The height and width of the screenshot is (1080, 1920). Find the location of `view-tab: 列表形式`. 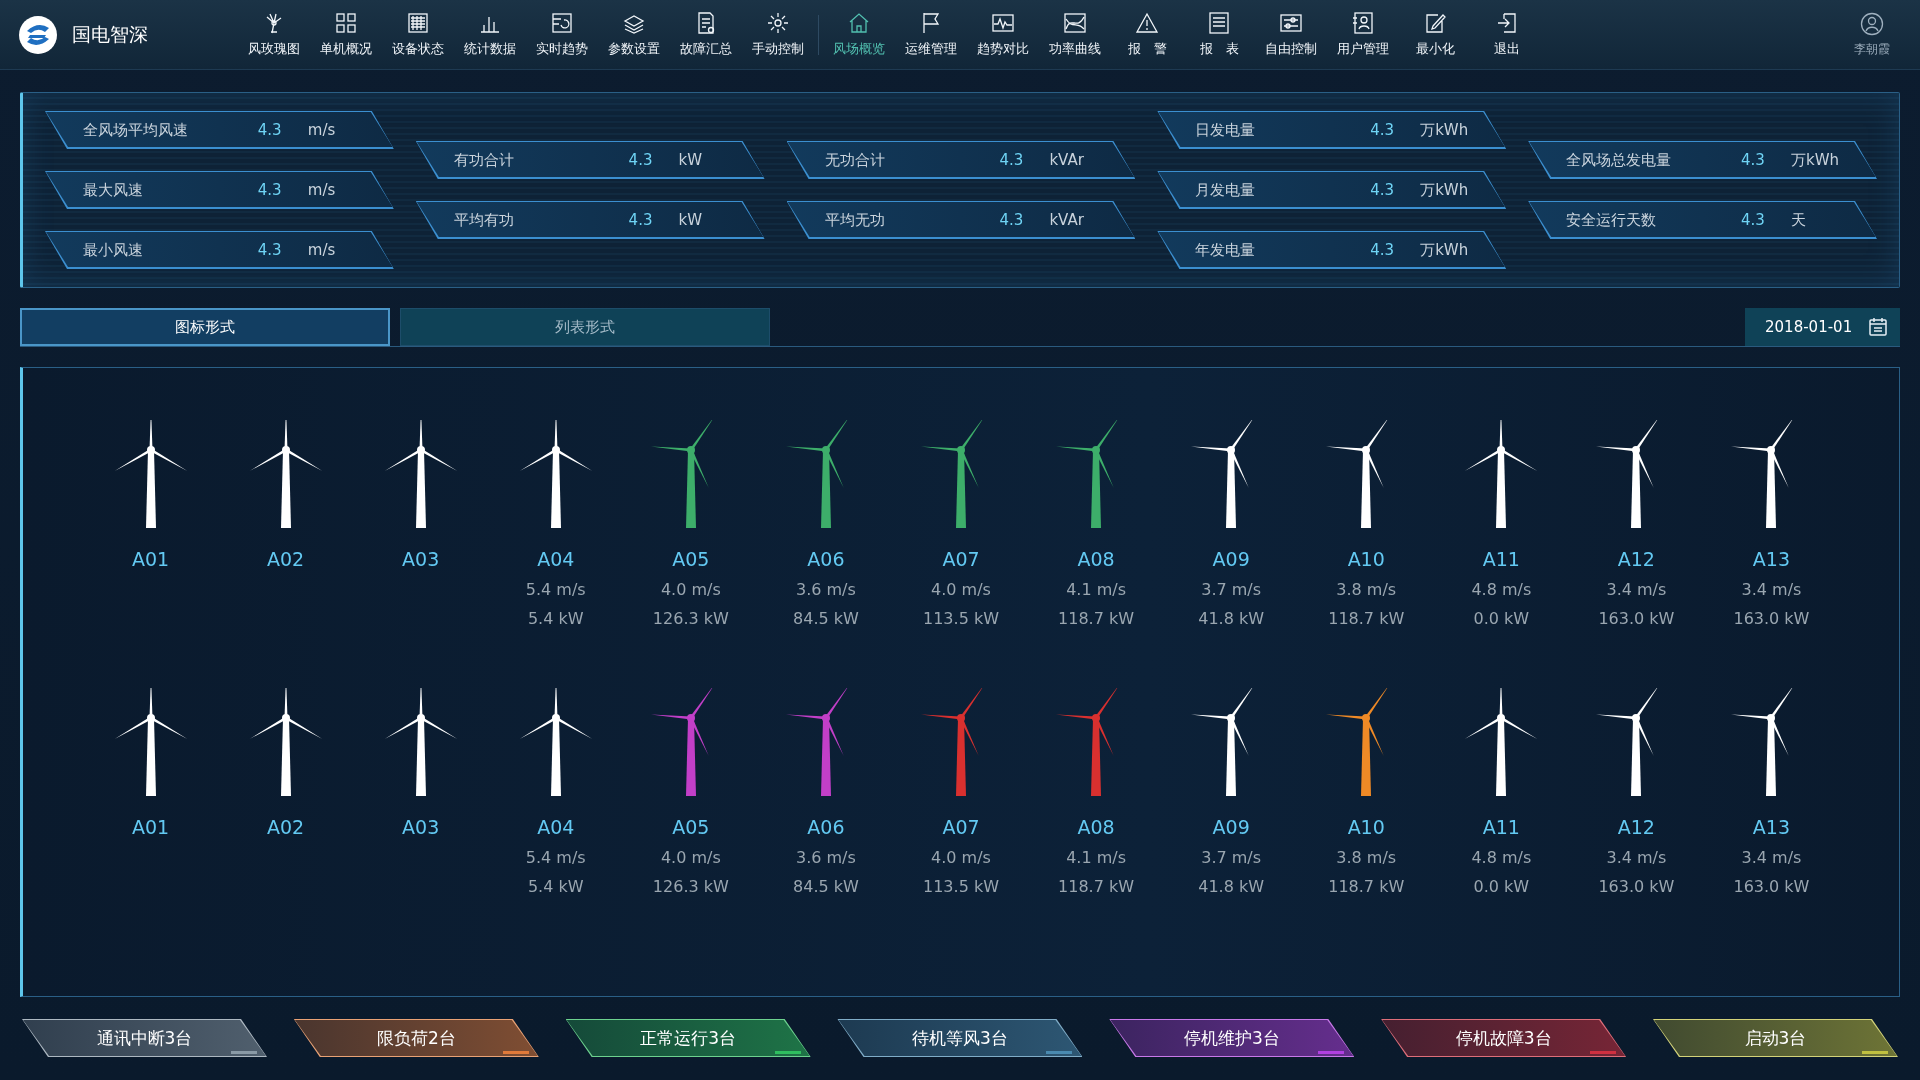

view-tab: 列表形式 is located at coordinates (585, 327).